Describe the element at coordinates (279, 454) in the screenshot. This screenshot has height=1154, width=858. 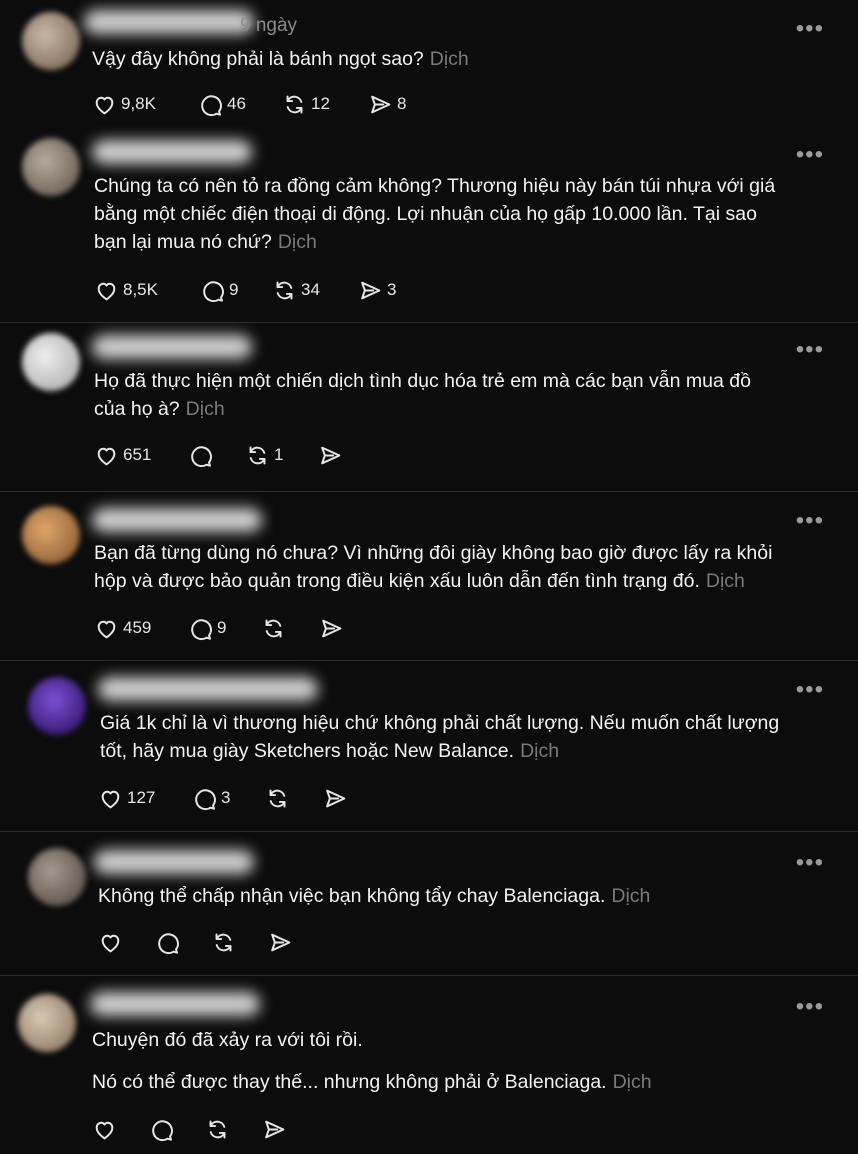
I see `repost-count: 1` at that location.